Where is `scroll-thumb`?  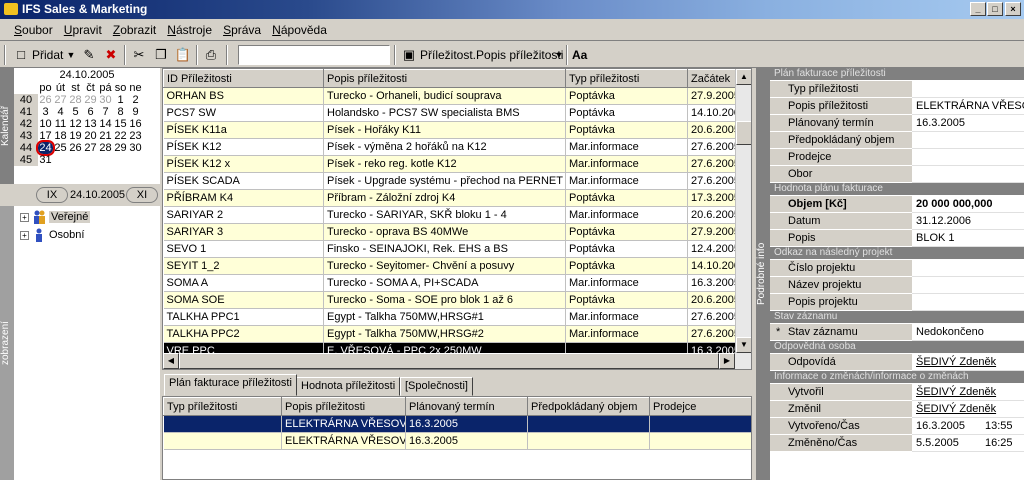
scroll-thumb is located at coordinates (743, 133).